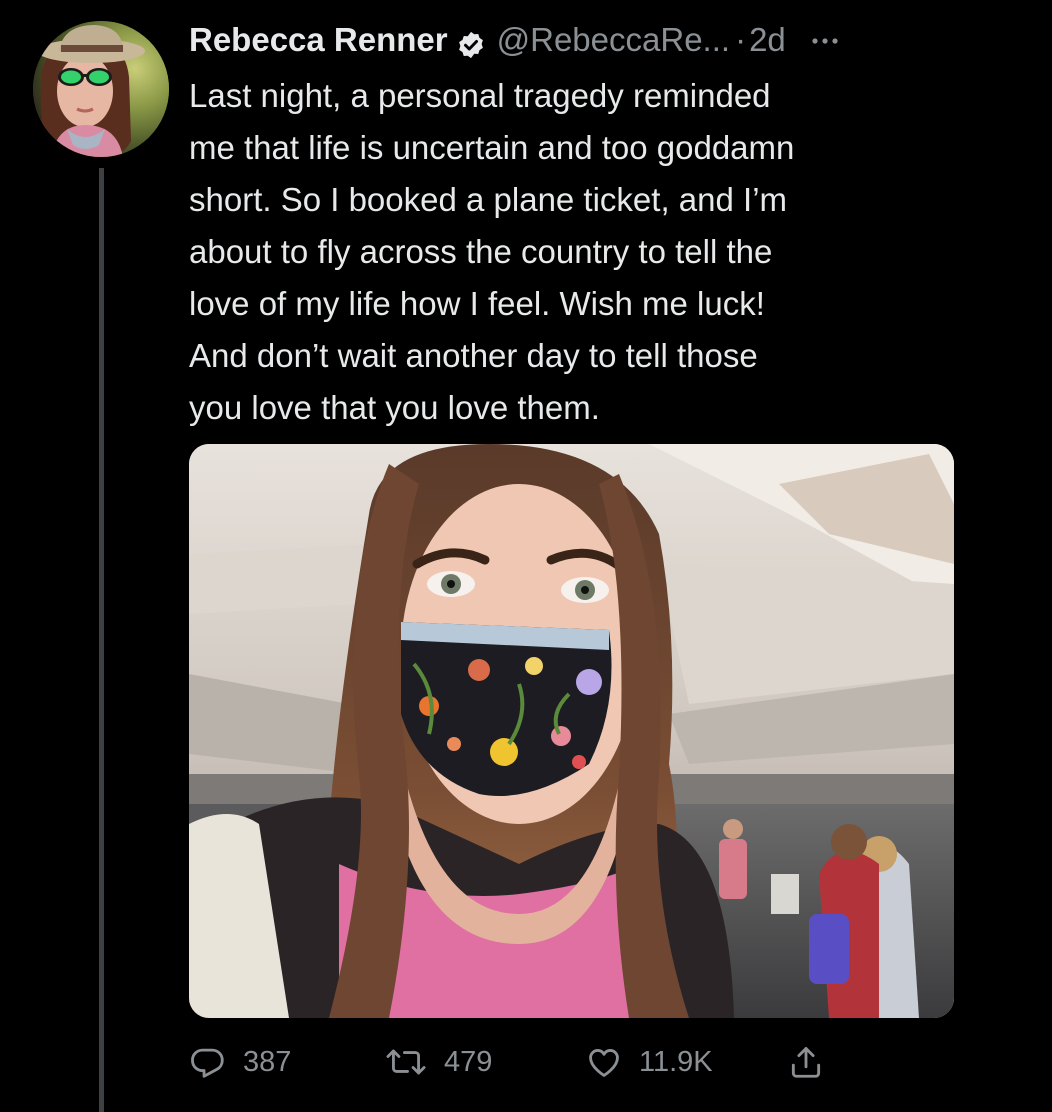 The height and width of the screenshot is (1112, 1052). Describe the element at coordinates (468, 1061) in the screenshot. I see `retweet-count: 479` at that location.